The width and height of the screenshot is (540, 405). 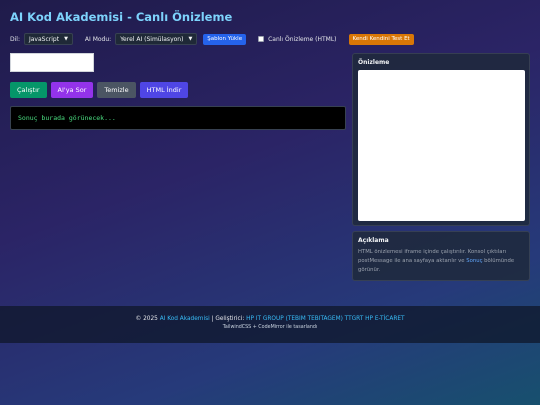 What do you see at coordinates (72, 90) in the screenshot?
I see `ask-ai-button: AI'ya Sor` at bounding box center [72, 90].